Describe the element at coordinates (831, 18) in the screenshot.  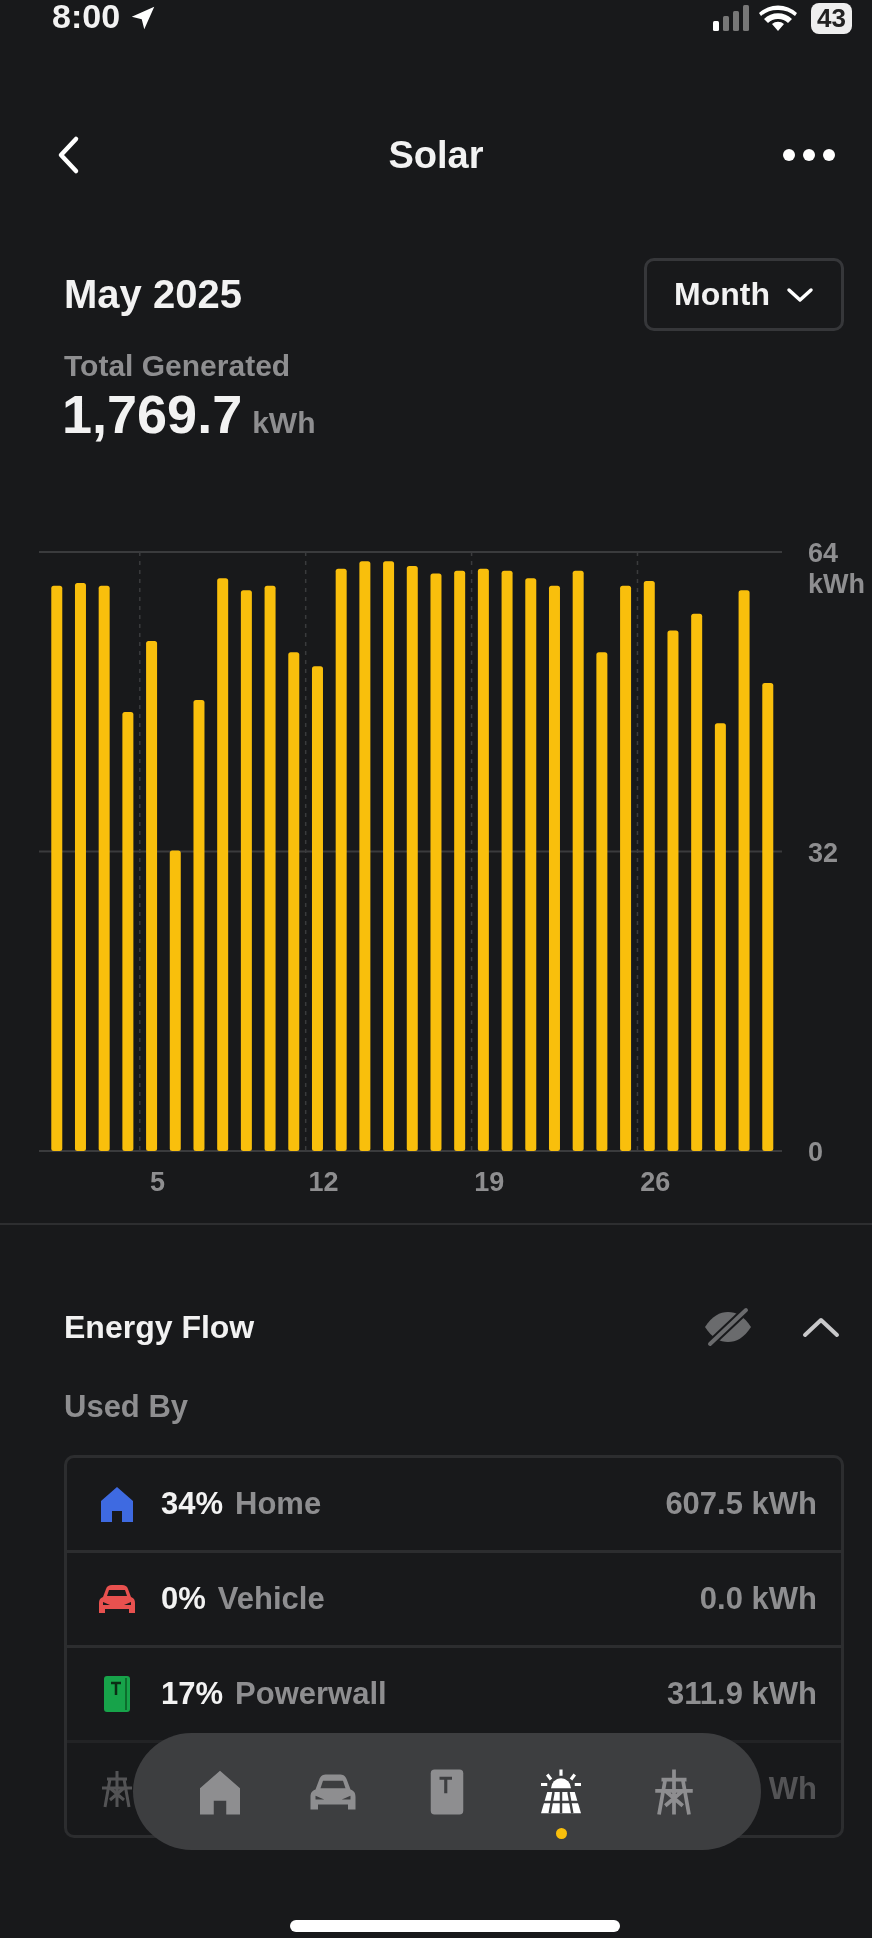
I see `battery-level: 43` at that location.